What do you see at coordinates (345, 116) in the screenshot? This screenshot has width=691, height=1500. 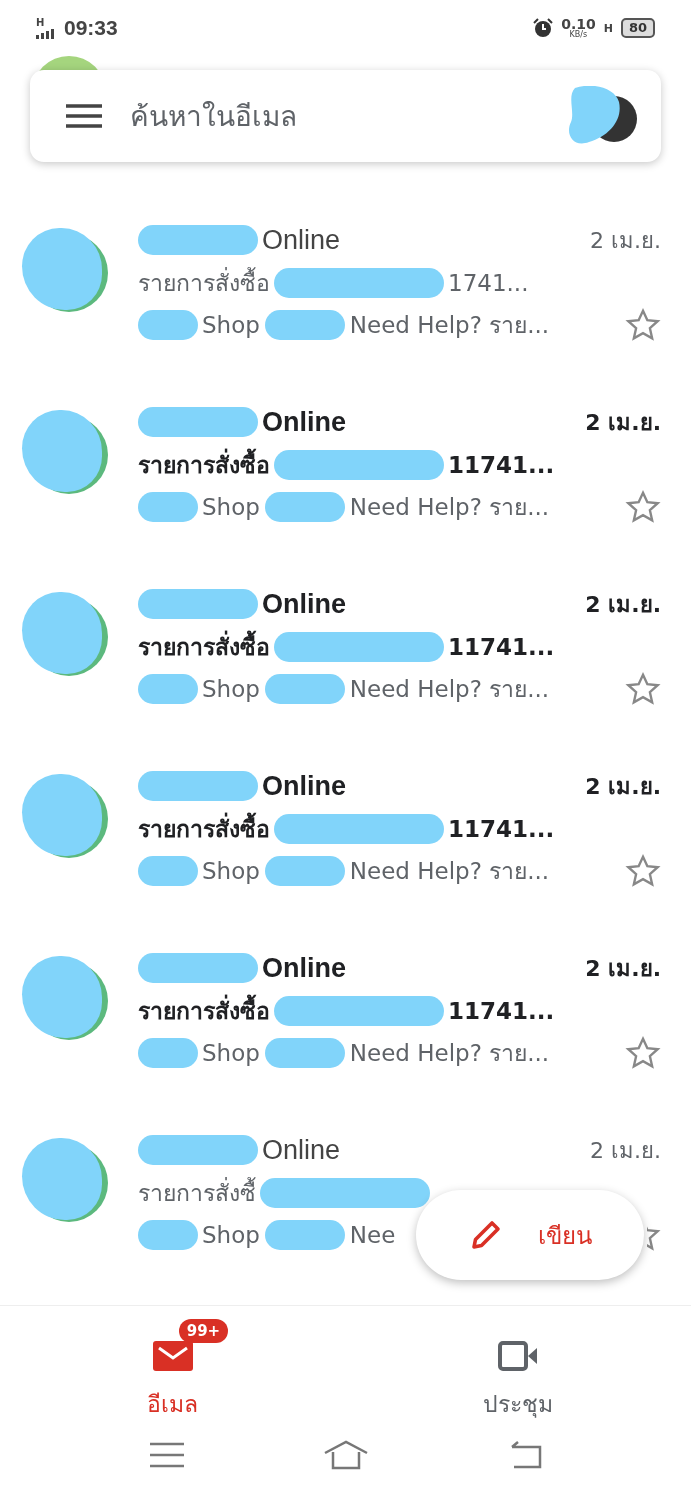 I see `search-bar: ค้นหาในอีเมล` at bounding box center [345, 116].